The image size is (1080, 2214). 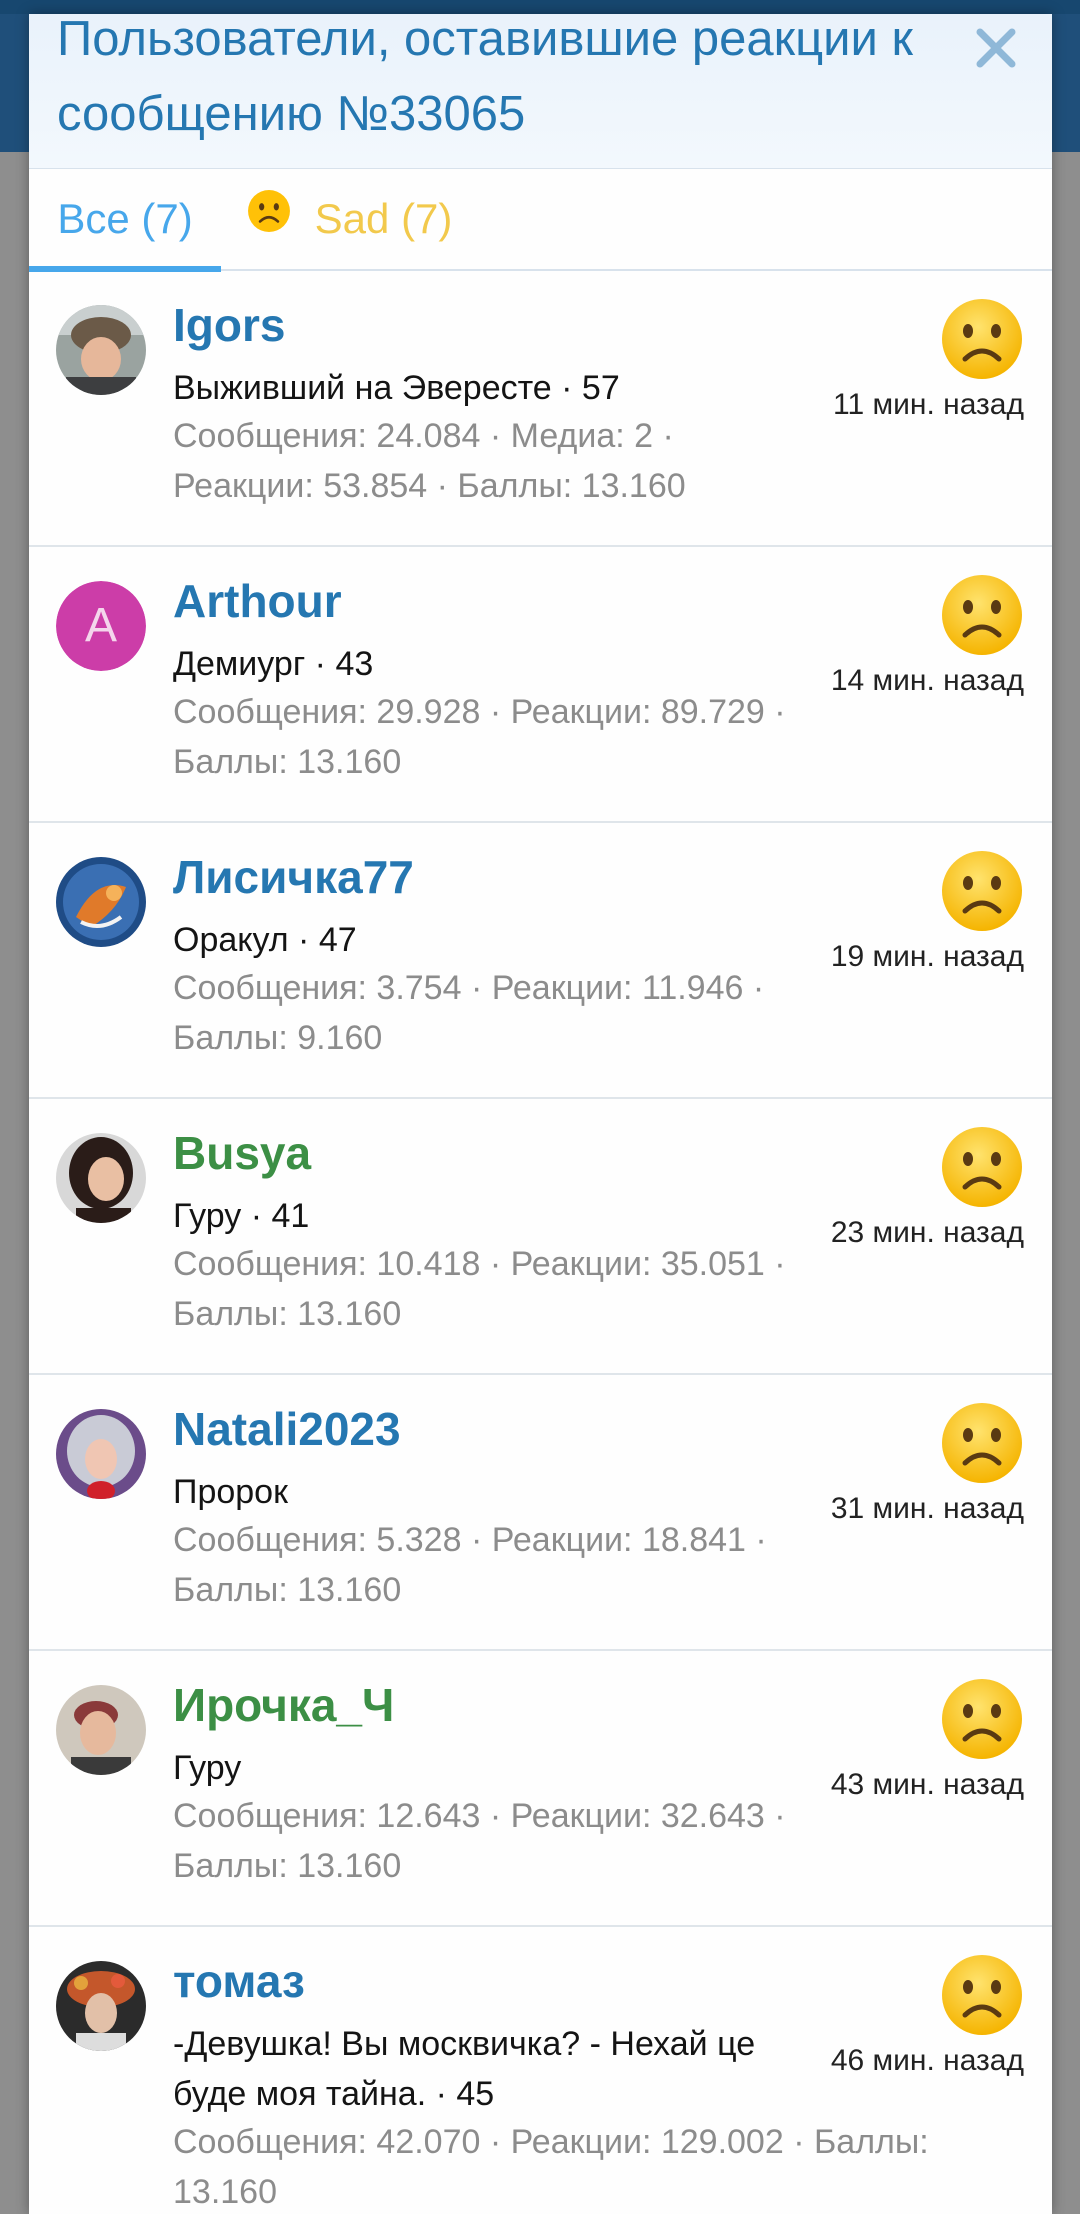 I want to click on tab-sad: Sad (7), so click(x=349, y=219).